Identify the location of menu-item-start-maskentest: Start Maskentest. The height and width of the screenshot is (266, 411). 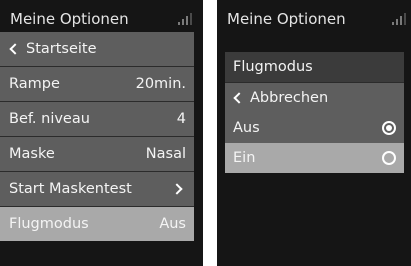
(97, 189).